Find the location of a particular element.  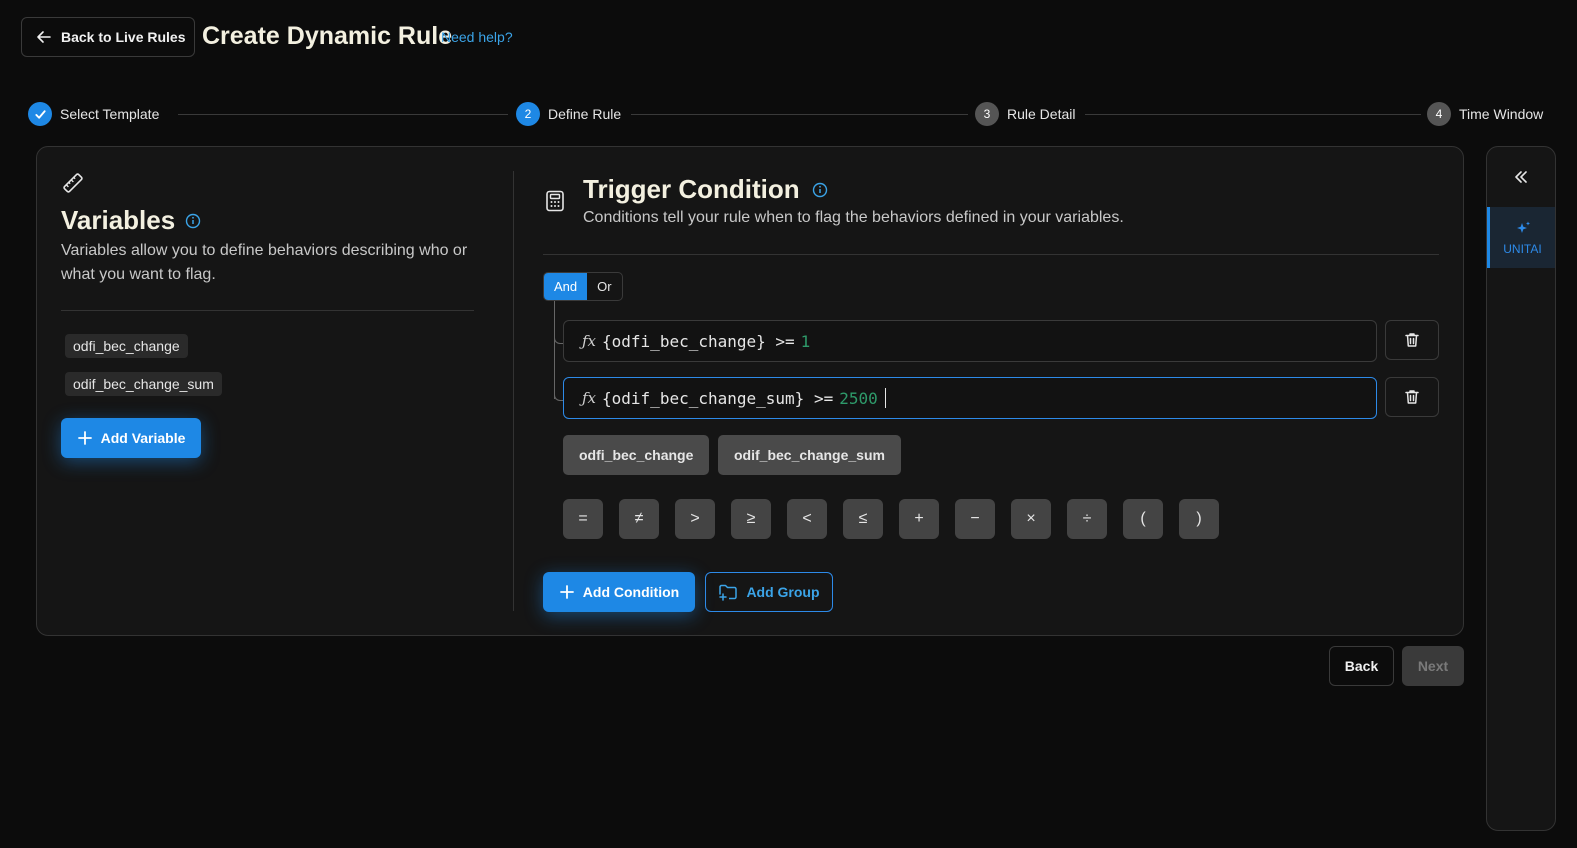

operator-less-equal-button: ≤ is located at coordinates (863, 519).